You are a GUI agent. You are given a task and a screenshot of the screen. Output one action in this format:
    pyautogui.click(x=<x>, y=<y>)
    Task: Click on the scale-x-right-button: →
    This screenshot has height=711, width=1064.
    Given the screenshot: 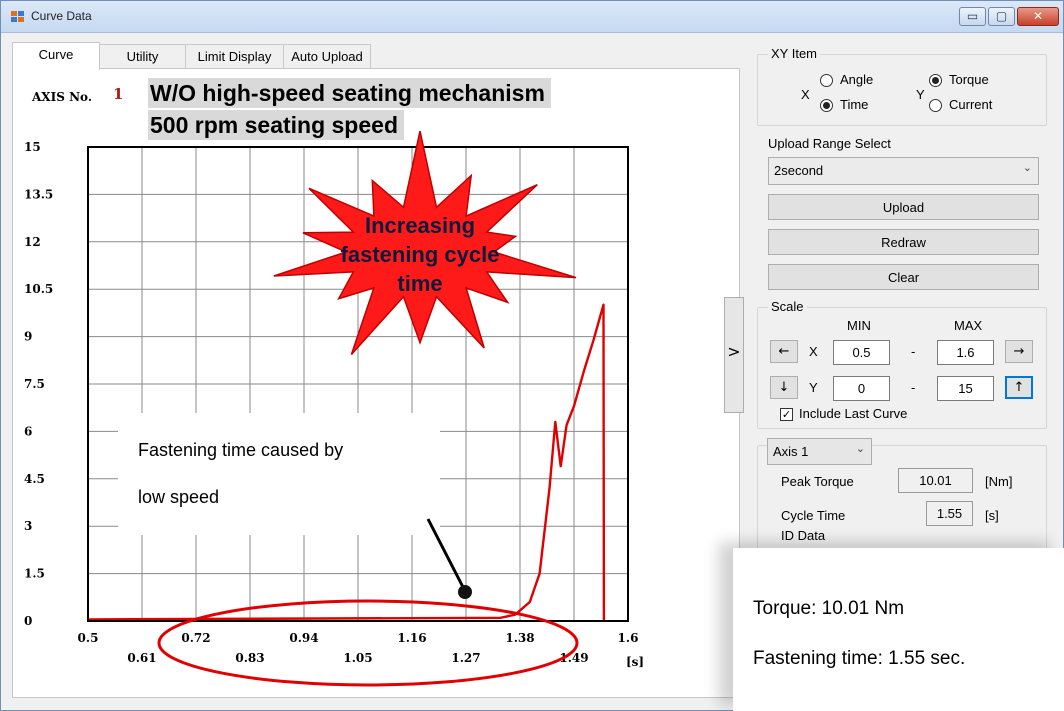 What is the action you would take?
    pyautogui.click(x=1019, y=351)
    